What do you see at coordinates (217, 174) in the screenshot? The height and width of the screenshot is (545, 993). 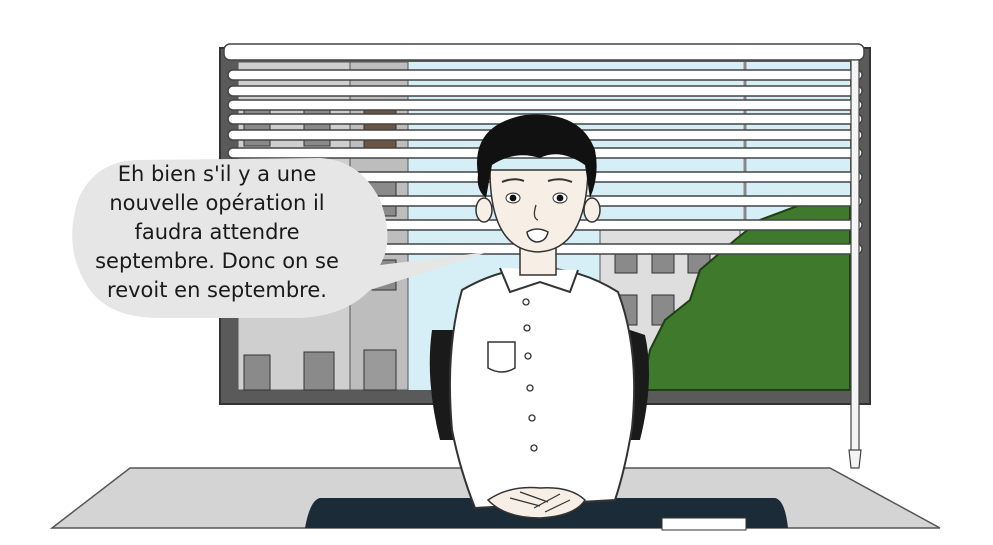 I see `speech-line-1: Eh bien s'il y a une` at bounding box center [217, 174].